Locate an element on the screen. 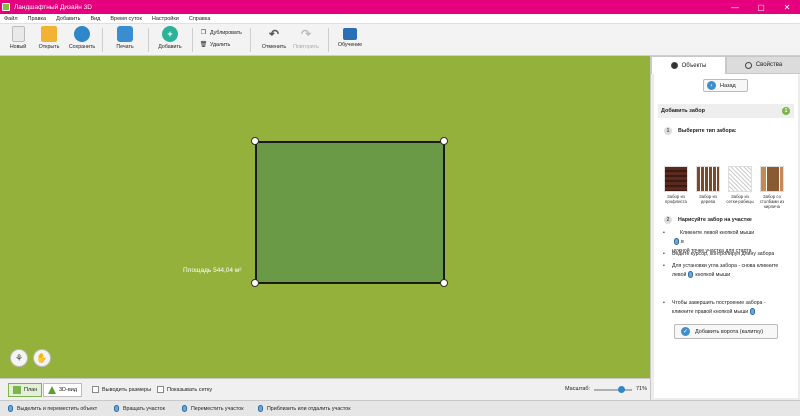  fence-option-wood: Забор из дерева is located at coordinates (708, 185).